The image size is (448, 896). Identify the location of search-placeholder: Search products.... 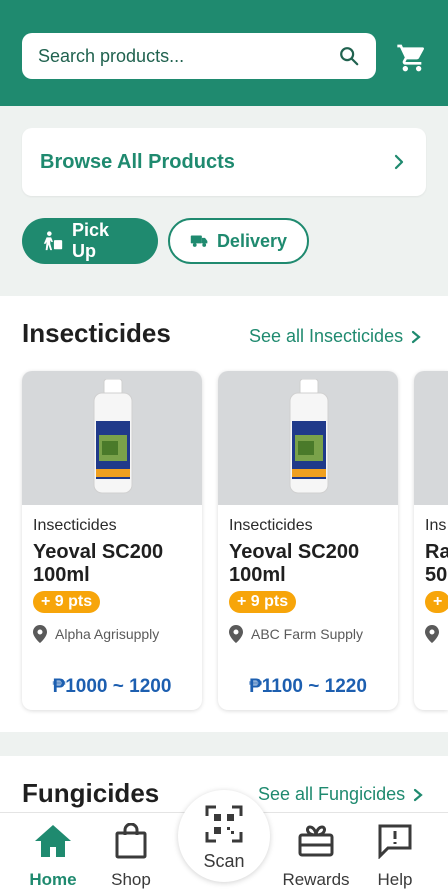
(111, 55).